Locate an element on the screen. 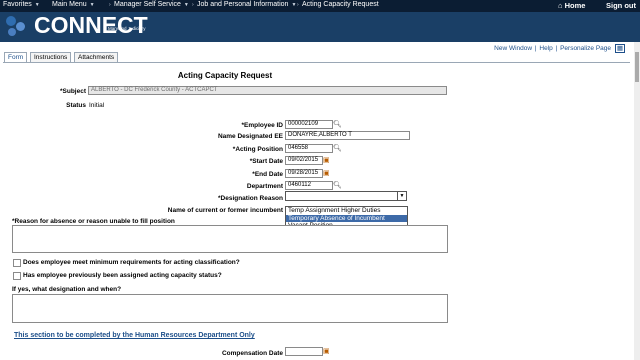  start-date-label: *Start Date is located at coordinates (266, 161).